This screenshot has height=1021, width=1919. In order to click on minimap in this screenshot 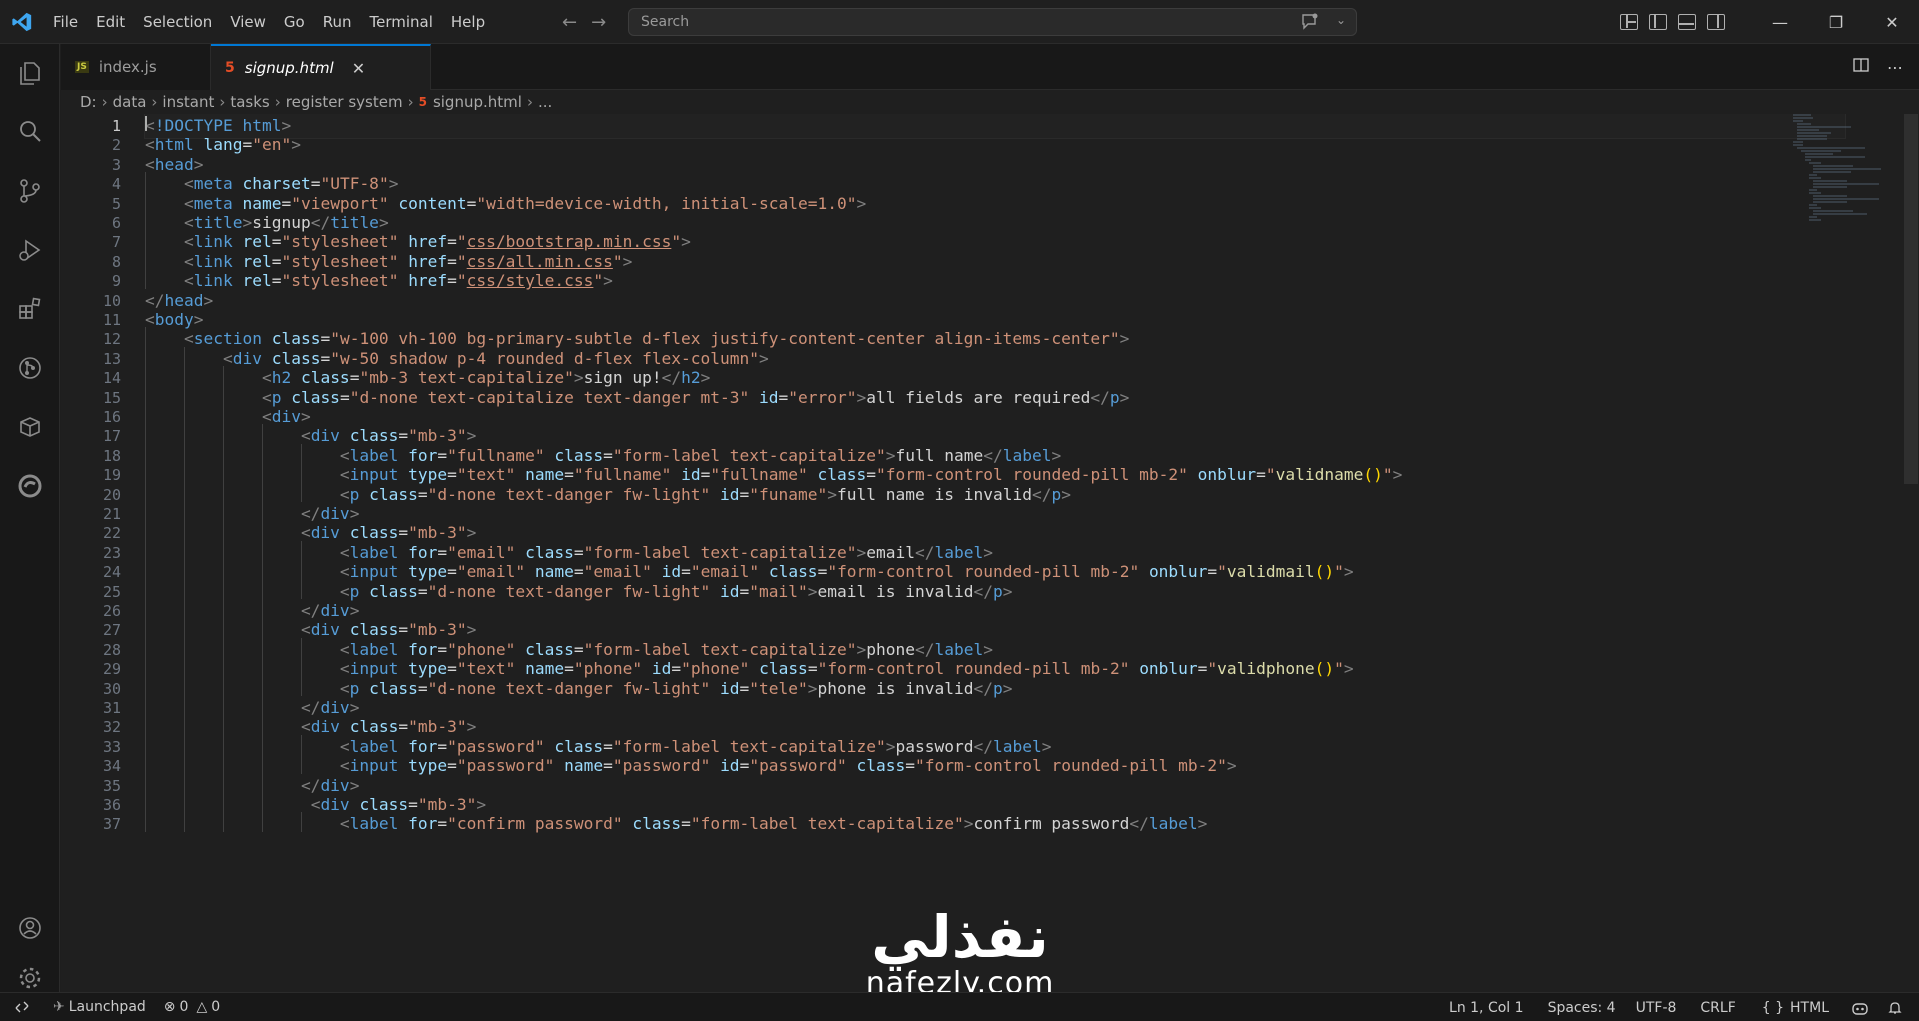, I will do `click(1841, 169)`.